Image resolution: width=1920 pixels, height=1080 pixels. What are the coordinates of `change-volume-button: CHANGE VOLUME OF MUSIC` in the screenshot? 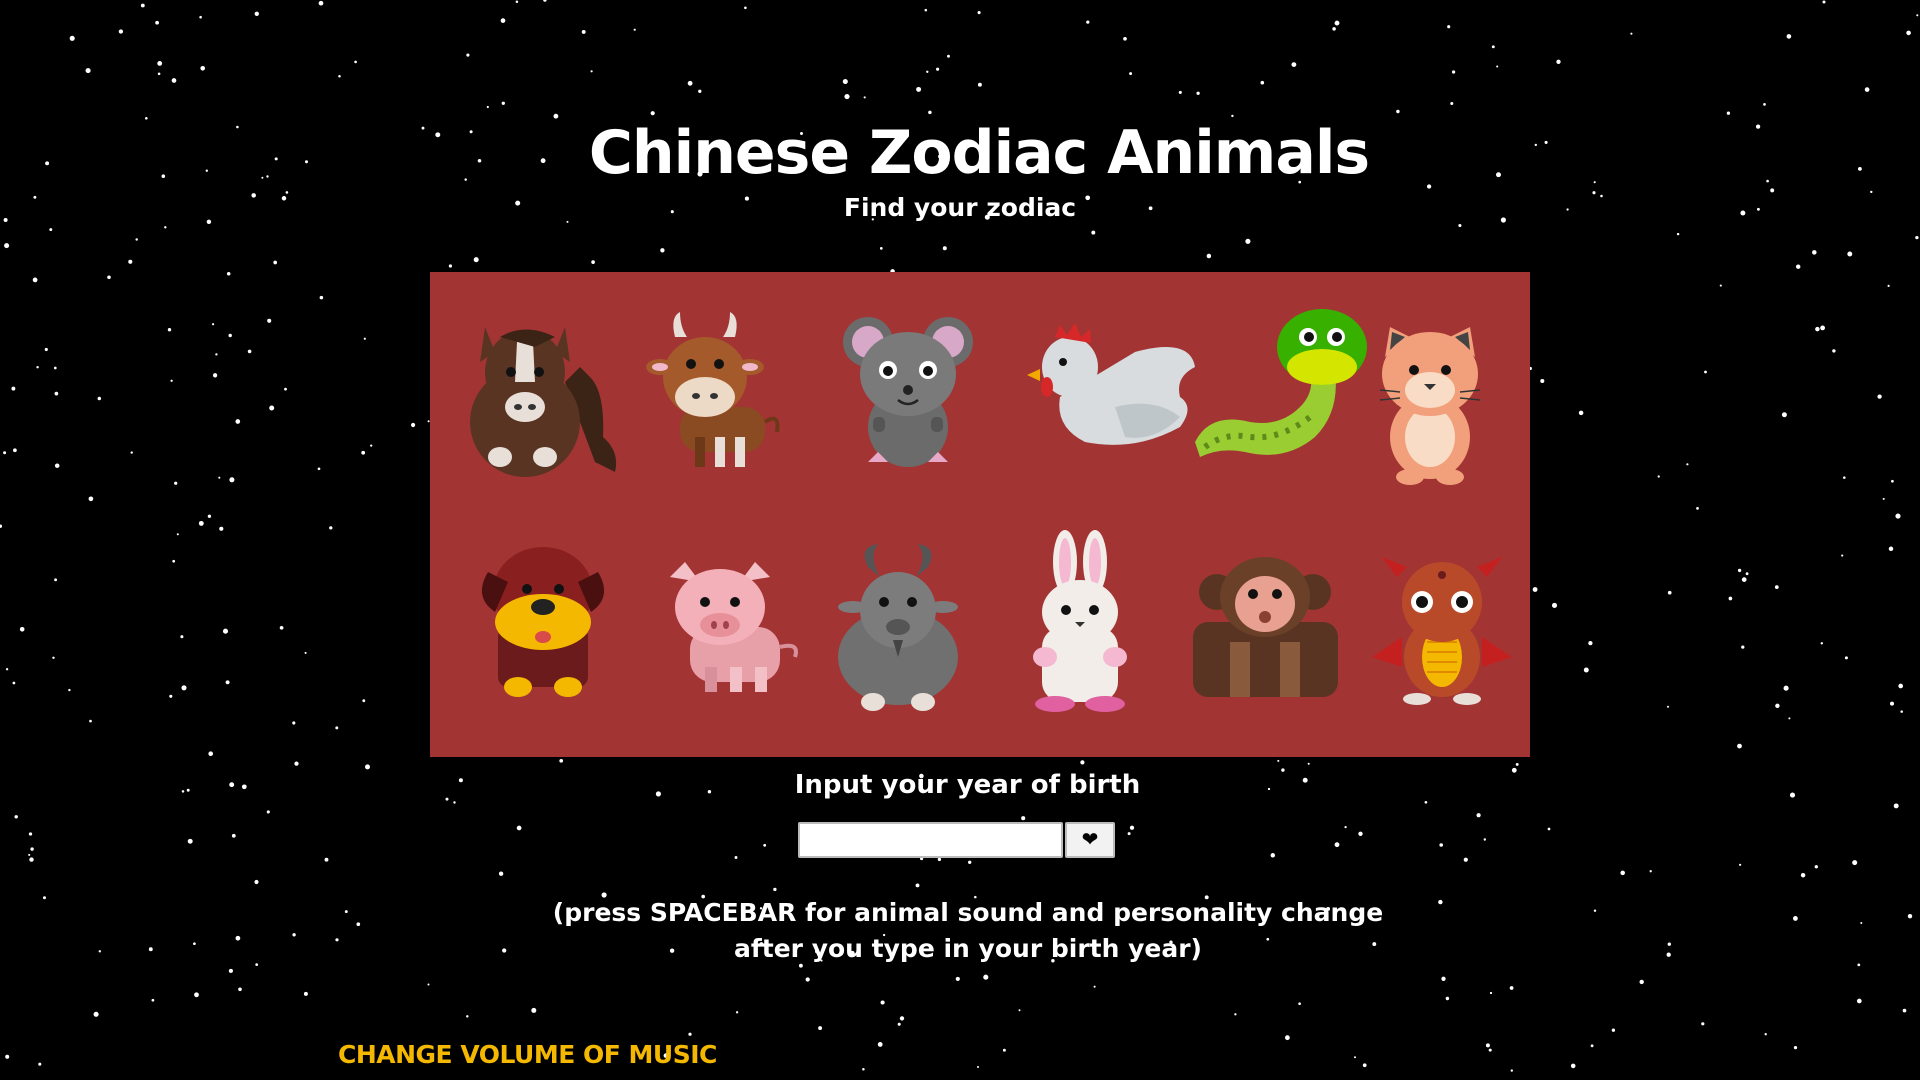 It's located at (527, 1054).